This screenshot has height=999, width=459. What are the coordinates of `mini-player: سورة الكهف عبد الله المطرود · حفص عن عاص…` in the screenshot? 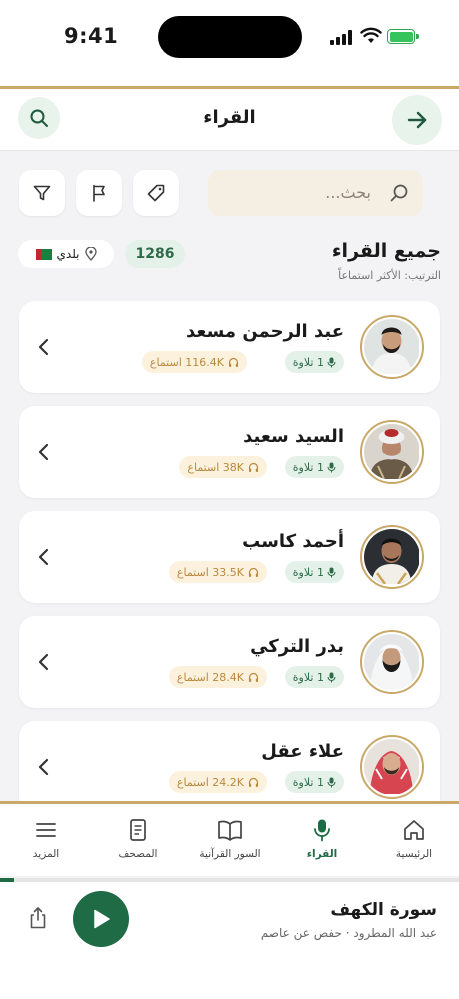 It's located at (229, 940).